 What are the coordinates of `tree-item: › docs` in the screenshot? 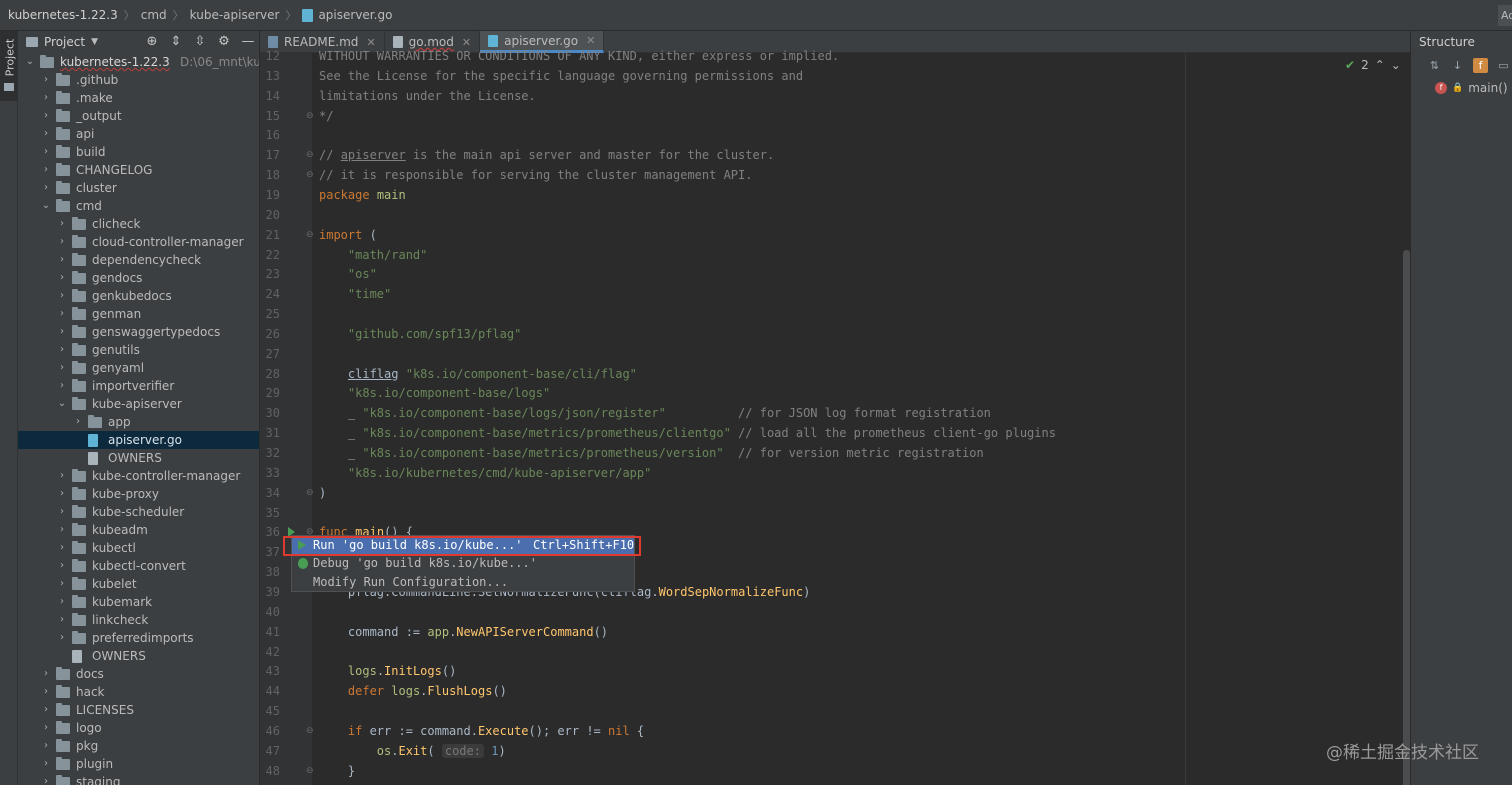 It's located at (138, 674).